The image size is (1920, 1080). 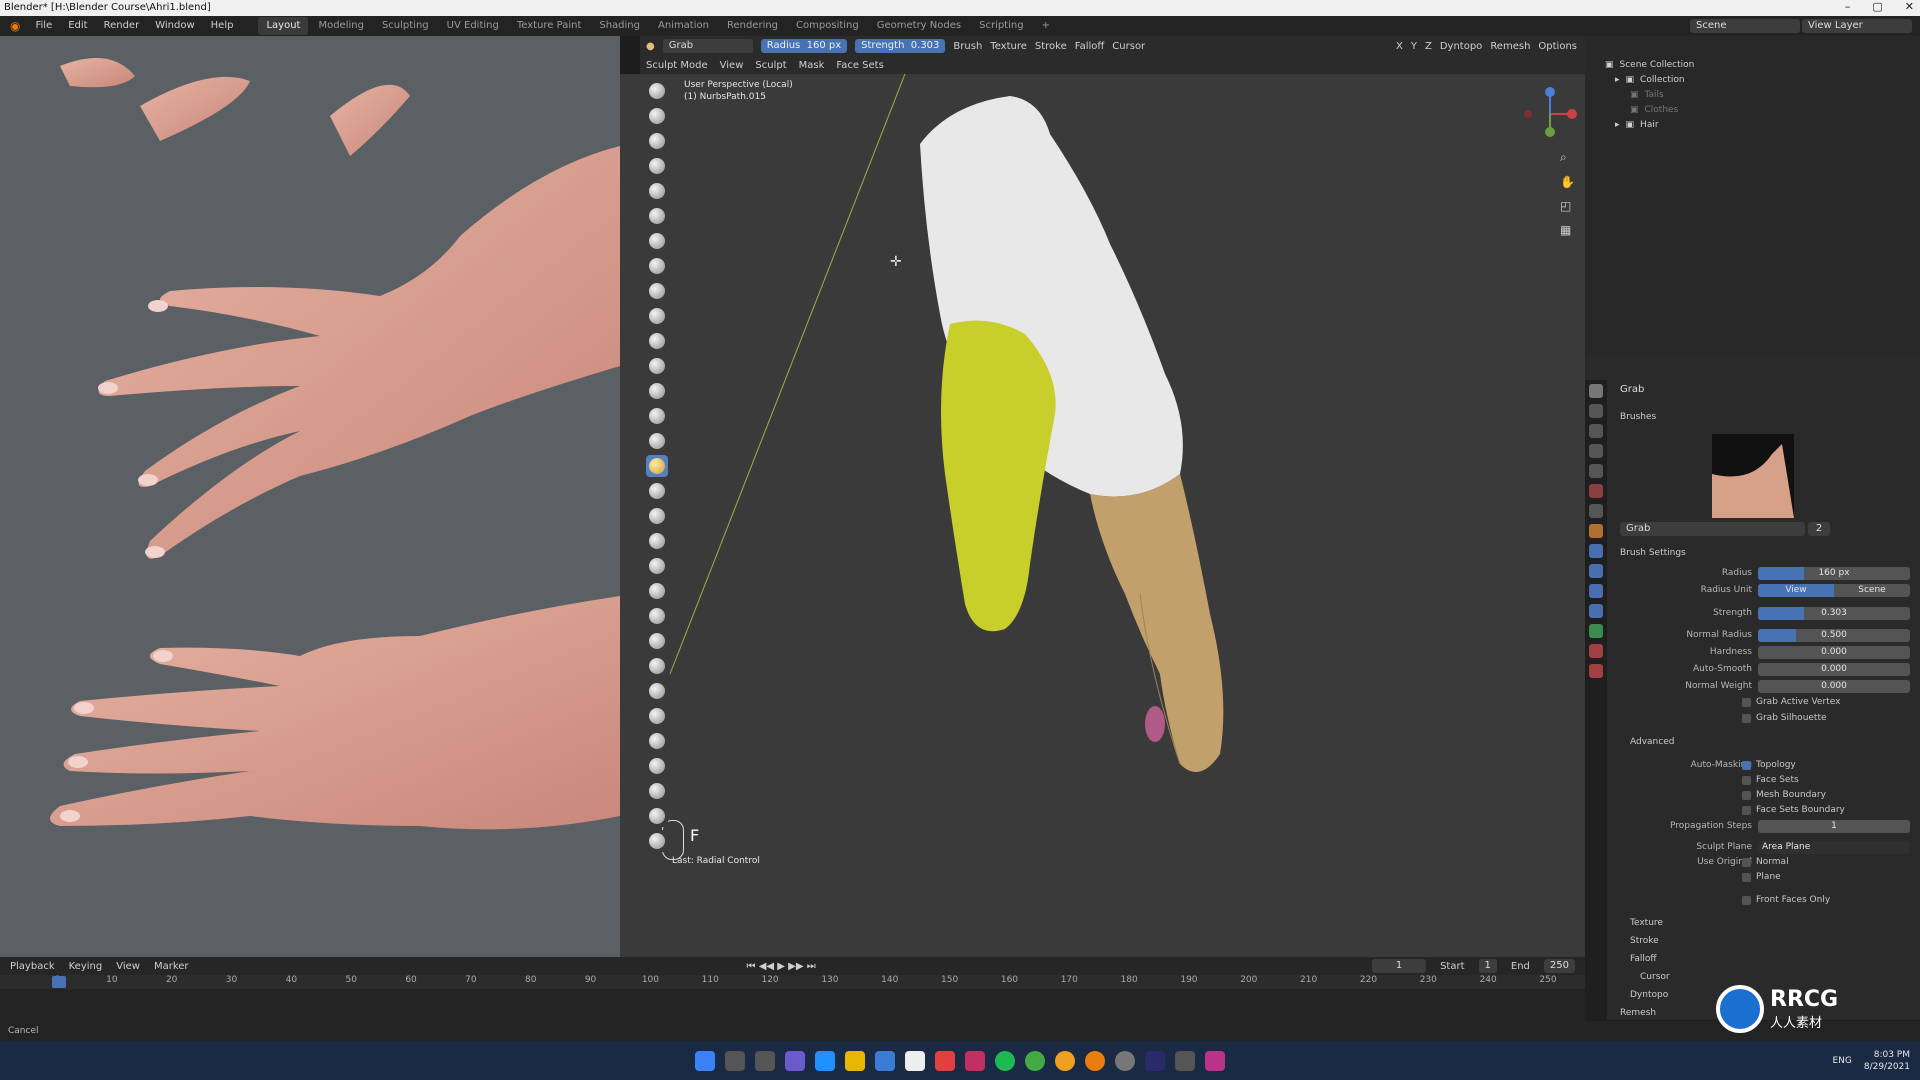 What do you see at coordinates (1596, 411) in the screenshot?
I see `render-tab-icon` at bounding box center [1596, 411].